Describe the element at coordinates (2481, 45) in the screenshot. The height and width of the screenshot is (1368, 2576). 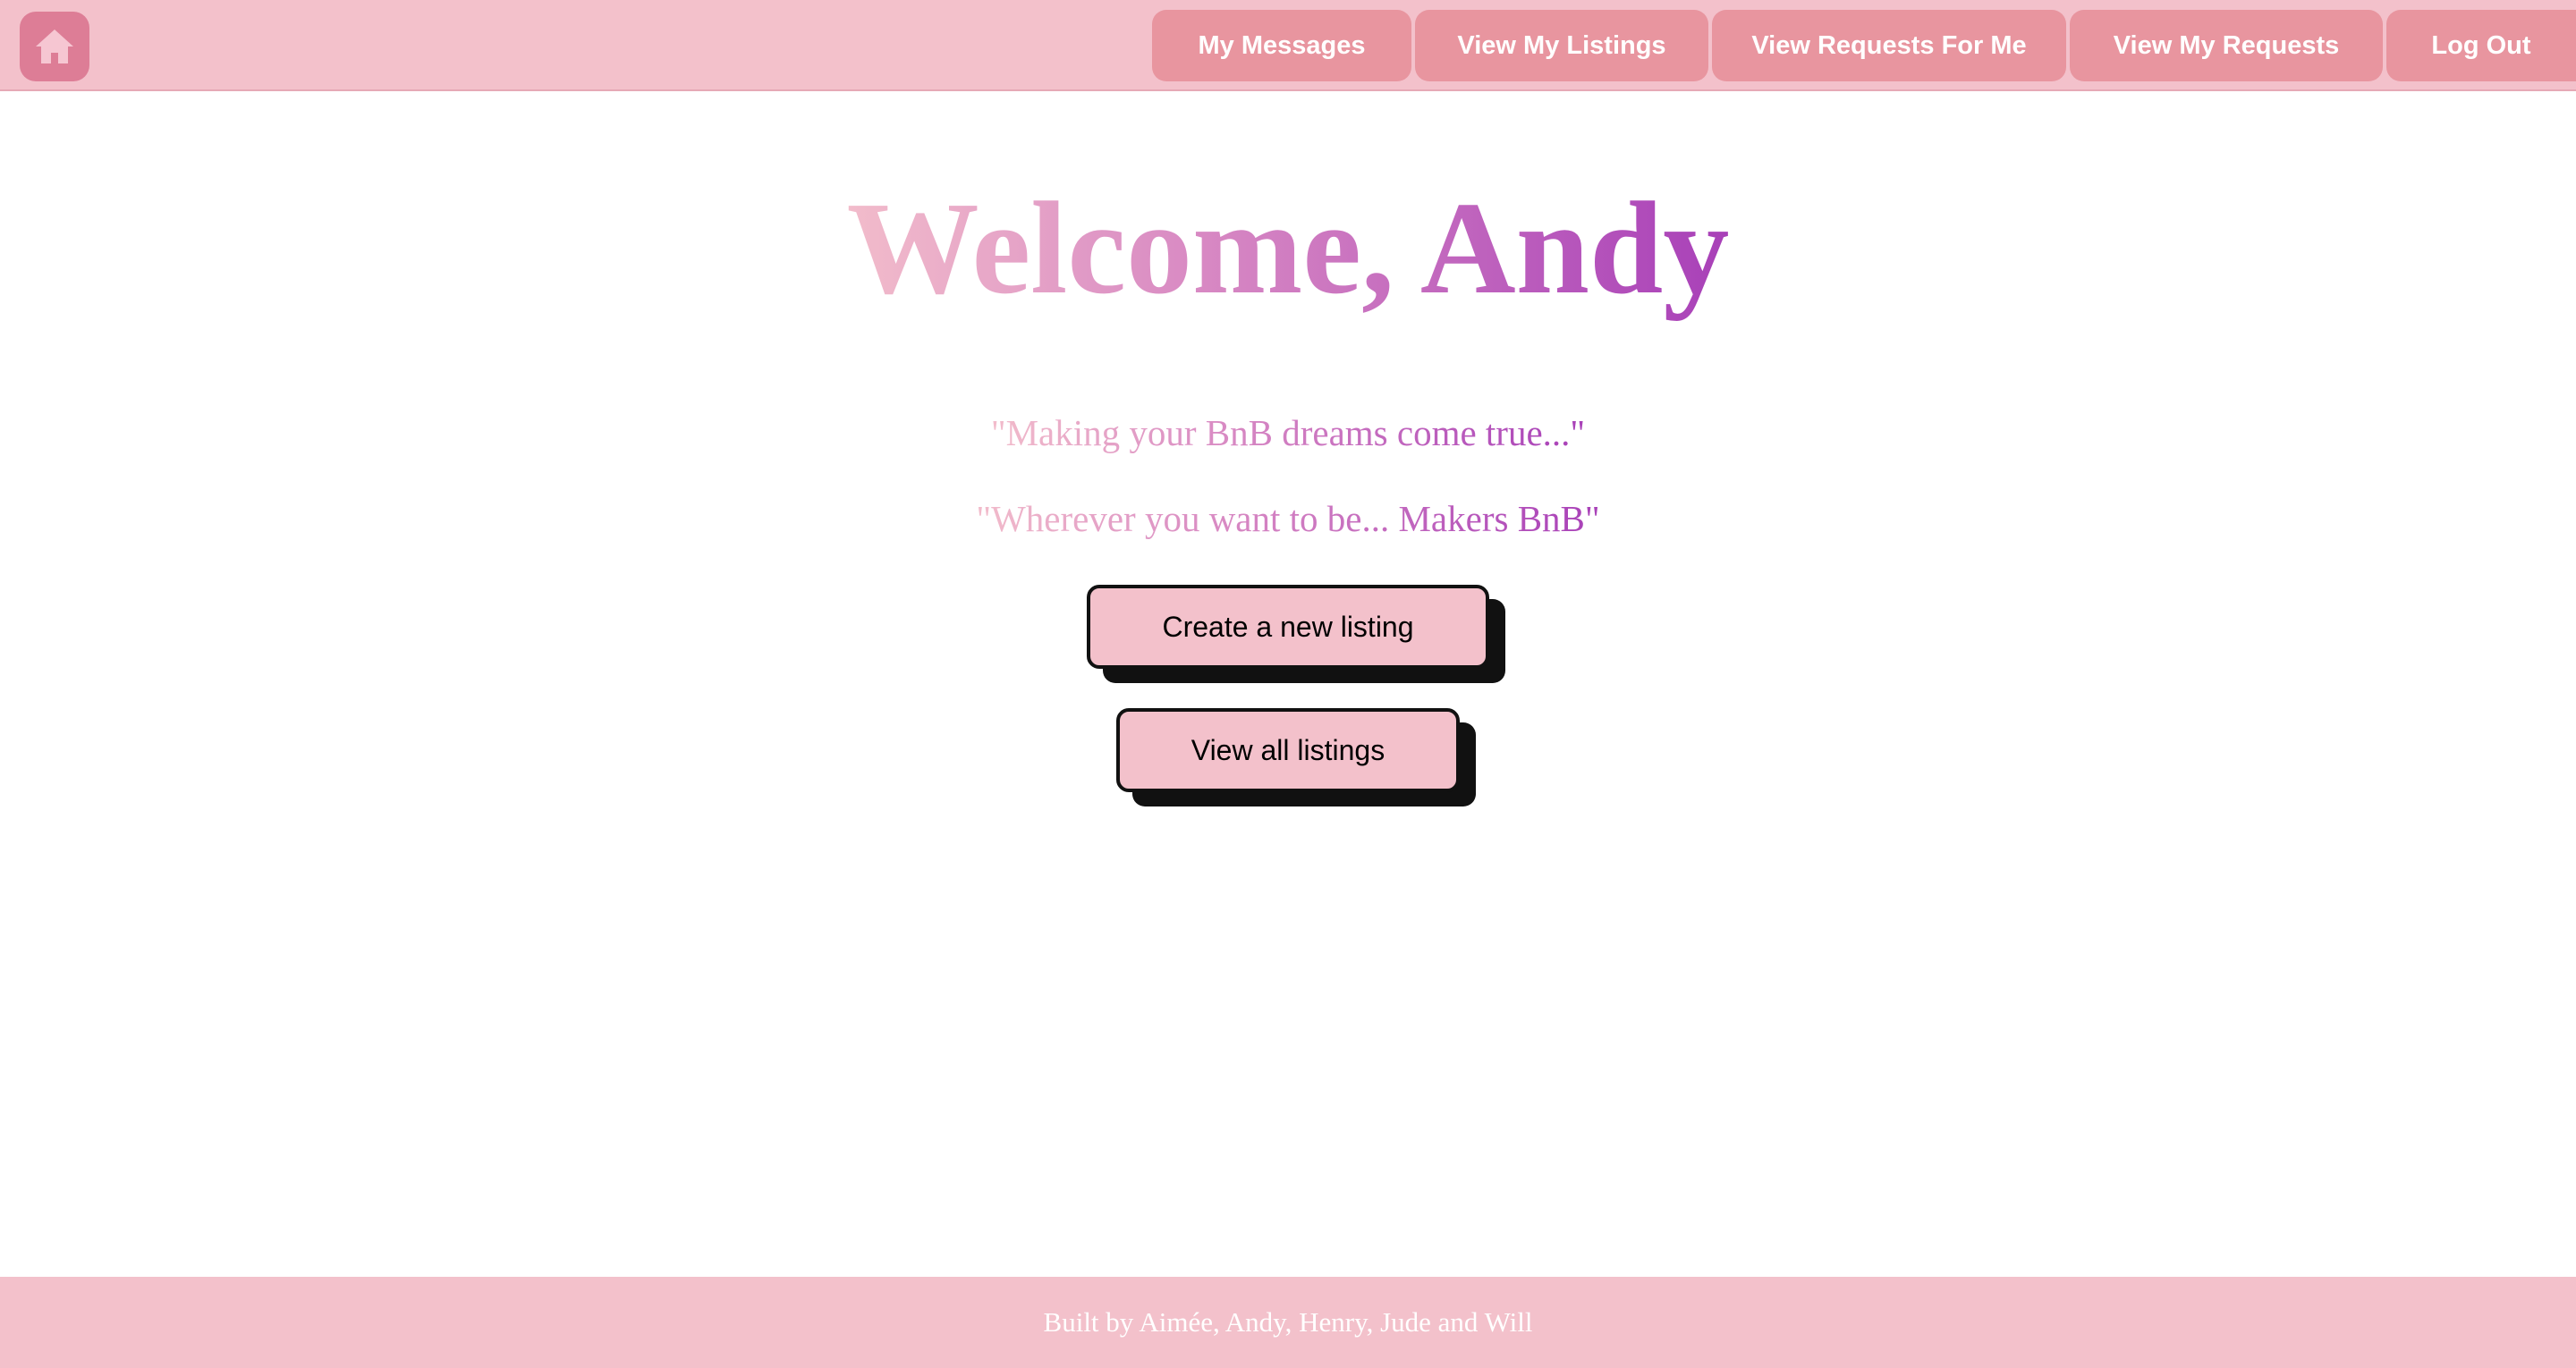
I see `nav-log-out: Log Out` at that location.